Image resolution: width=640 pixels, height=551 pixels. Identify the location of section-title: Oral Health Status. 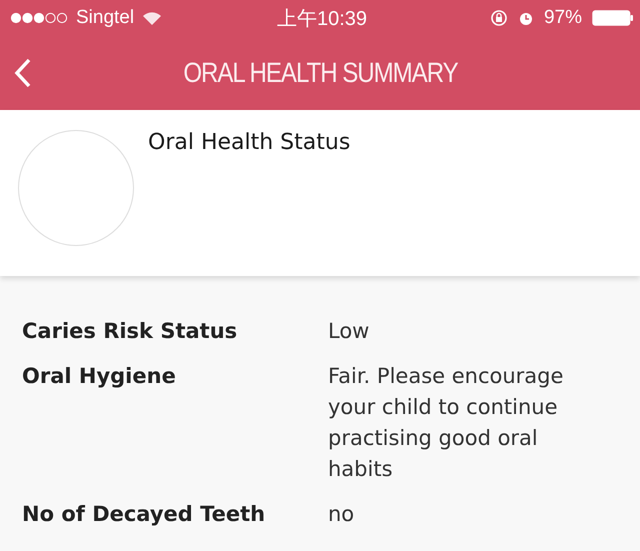
(249, 142).